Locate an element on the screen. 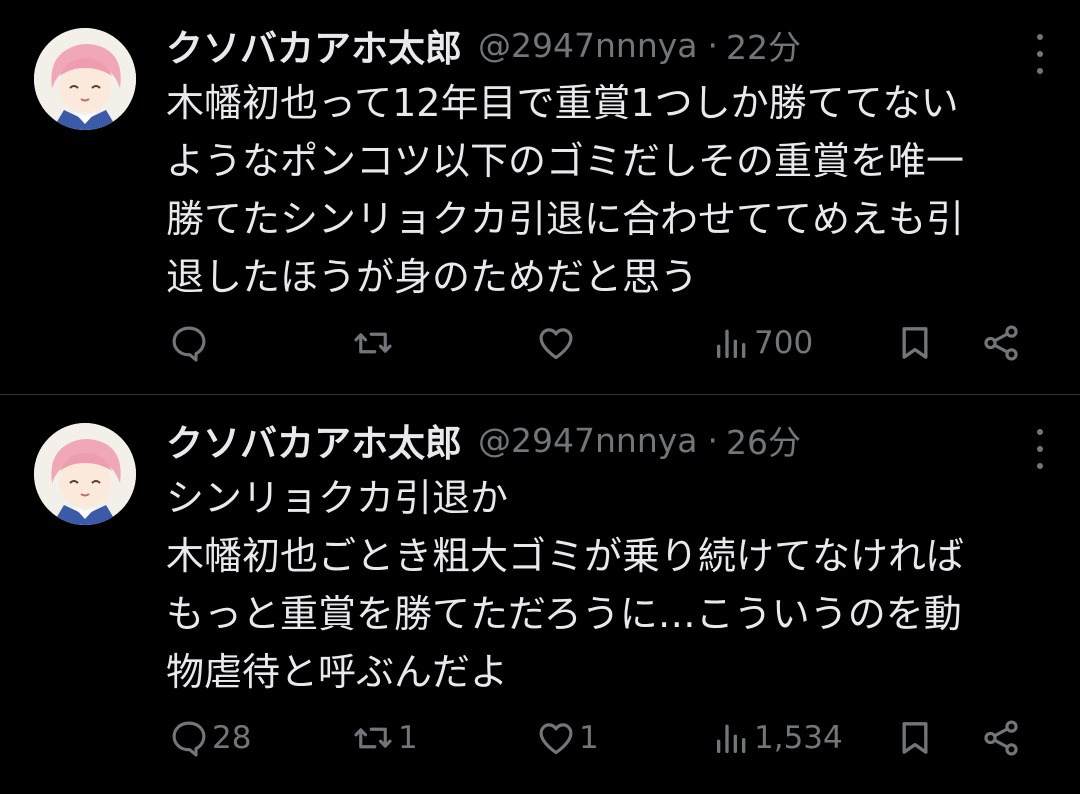 This screenshot has width=1080, height=794. reply-count: 28 is located at coordinates (232, 738).